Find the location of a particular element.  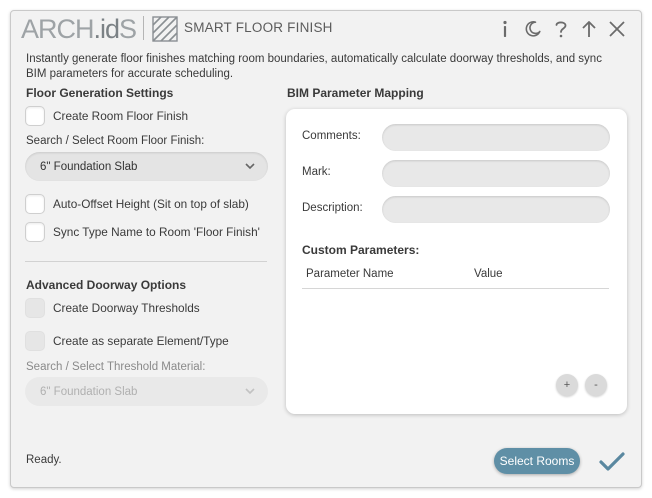

app-title: SMART FLOOR FINISH is located at coordinates (258, 27).